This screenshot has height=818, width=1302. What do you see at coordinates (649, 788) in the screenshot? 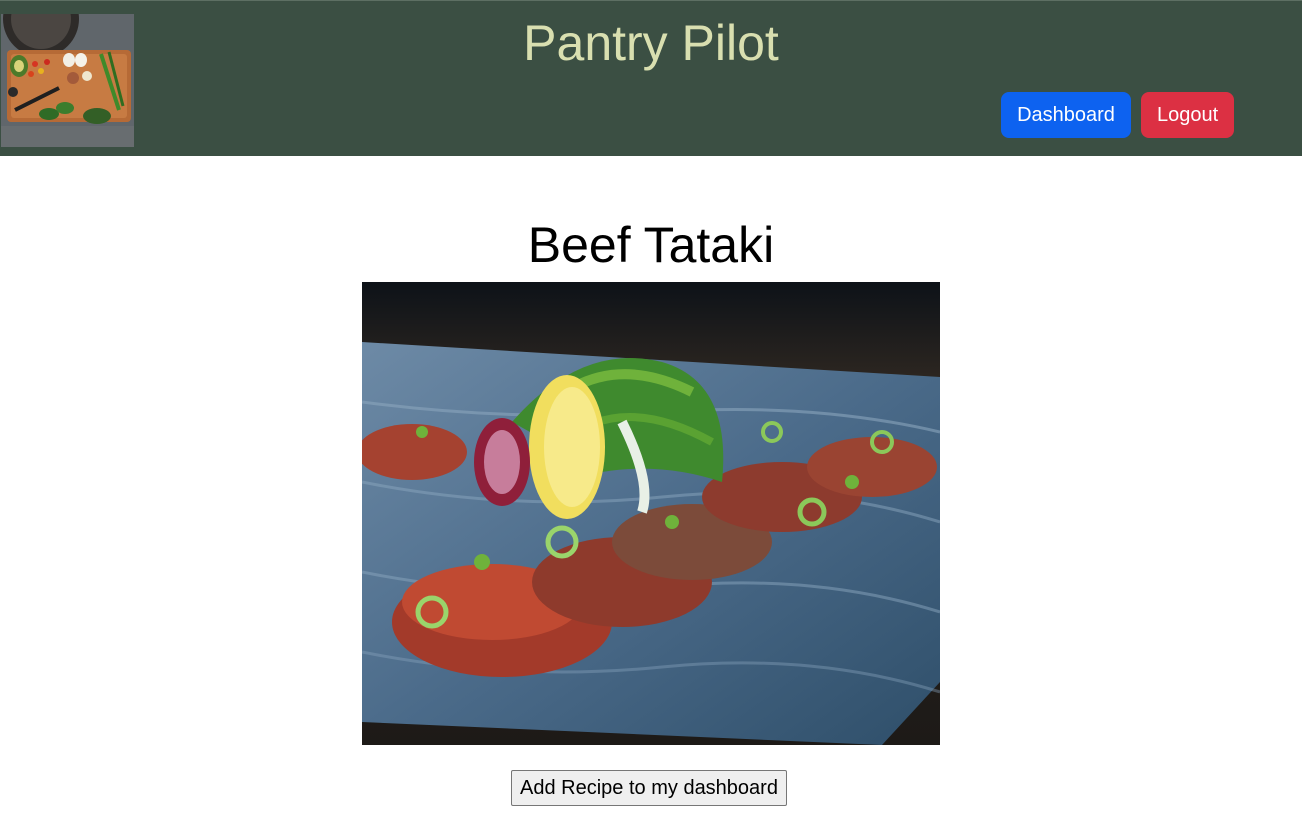
I see `add-recipe-button: Add Recipe to my dashboard` at bounding box center [649, 788].